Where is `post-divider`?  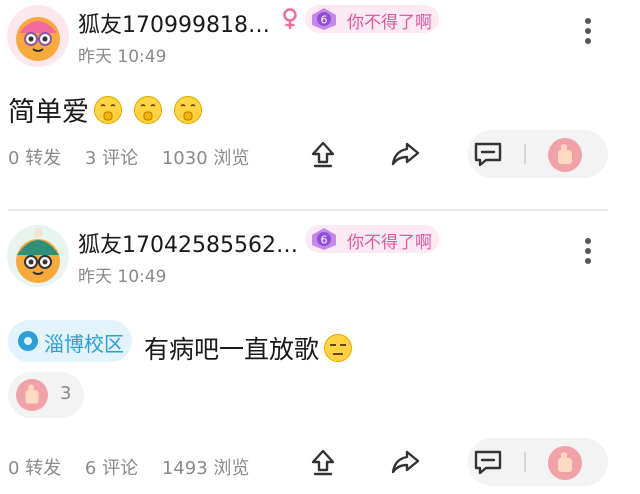
post-divider is located at coordinates (308, 210).